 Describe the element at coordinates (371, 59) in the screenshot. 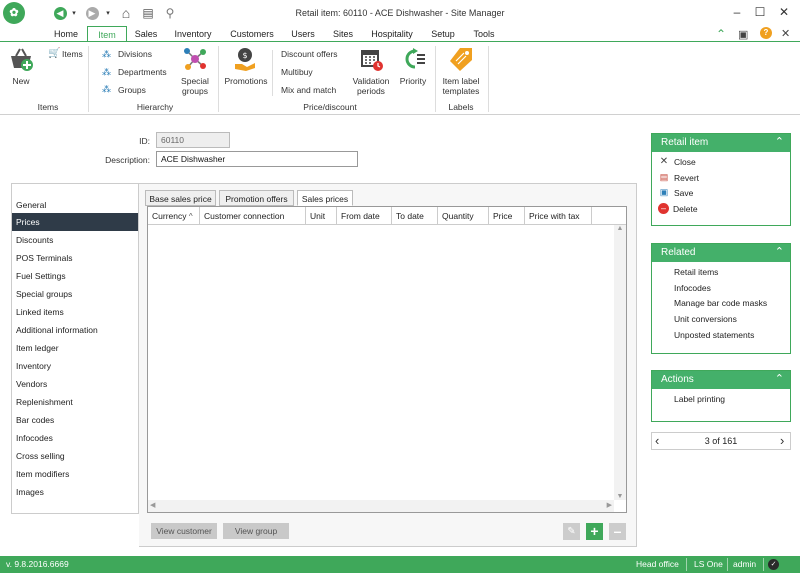

I see `validation-periods-button` at that location.